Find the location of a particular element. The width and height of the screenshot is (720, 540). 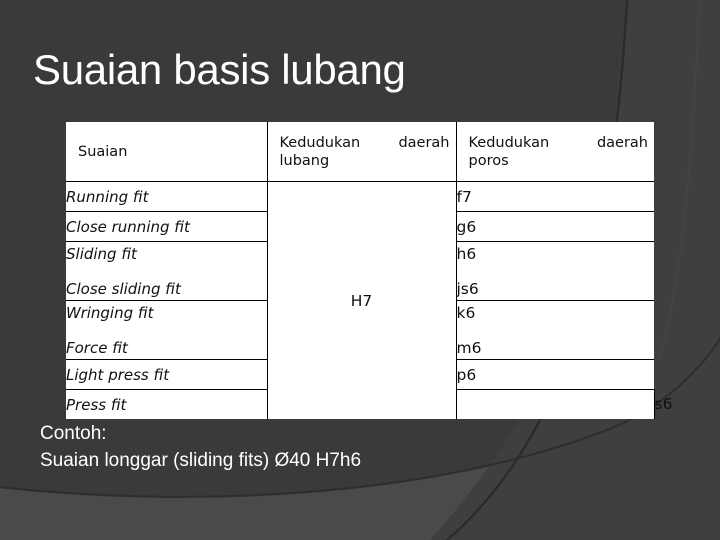

header-label-shaft-word1: Kedudukan is located at coordinates (509, 142).